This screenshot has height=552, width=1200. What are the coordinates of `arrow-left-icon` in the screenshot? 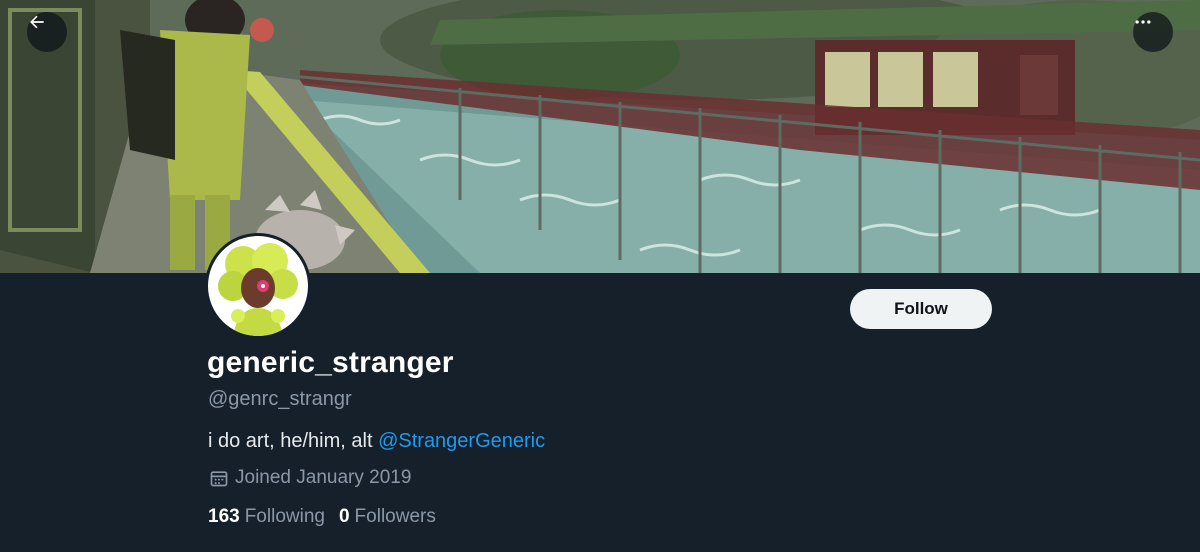 It's located at (37, 22).